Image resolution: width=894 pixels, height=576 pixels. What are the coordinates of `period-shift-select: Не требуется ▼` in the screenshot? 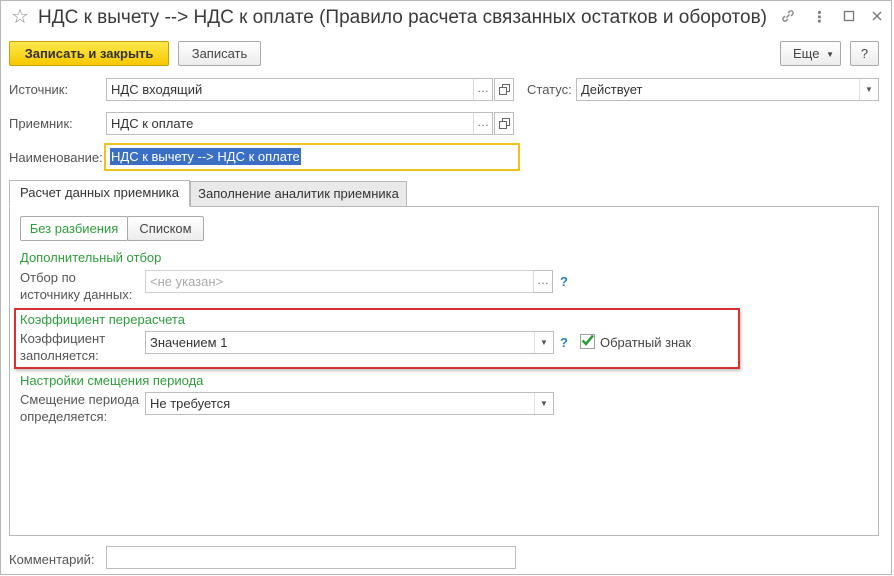 It's located at (349, 403).